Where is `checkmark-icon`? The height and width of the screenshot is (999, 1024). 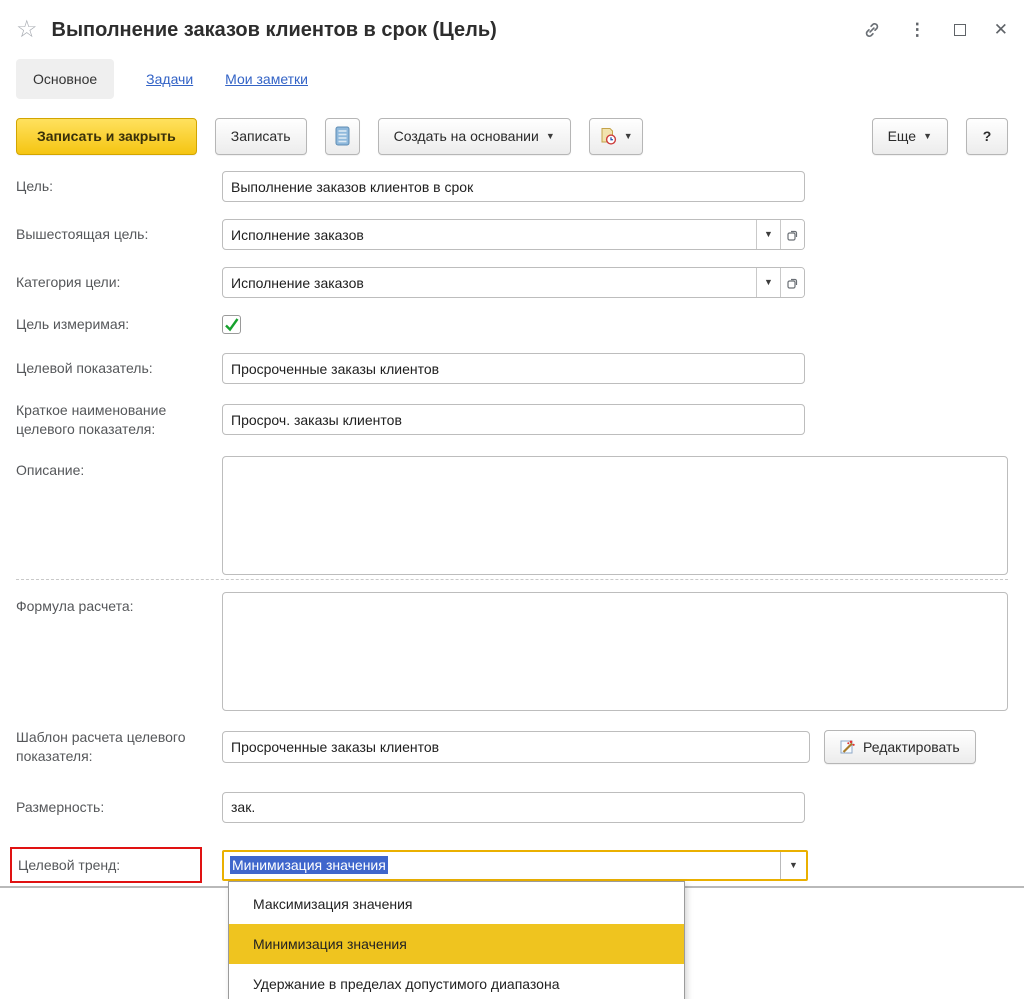
checkmark-icon is located at coordinates (231, 324).